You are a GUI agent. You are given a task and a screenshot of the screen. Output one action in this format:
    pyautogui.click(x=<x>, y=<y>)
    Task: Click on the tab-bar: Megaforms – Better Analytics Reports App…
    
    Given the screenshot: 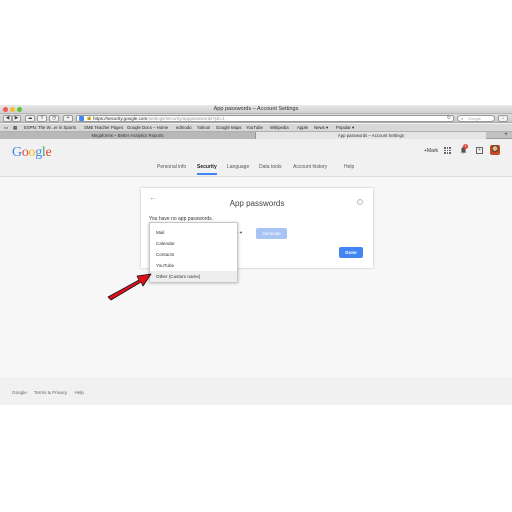 What is the action you would take?
    pyautogui.click(x=256, y=135)
    